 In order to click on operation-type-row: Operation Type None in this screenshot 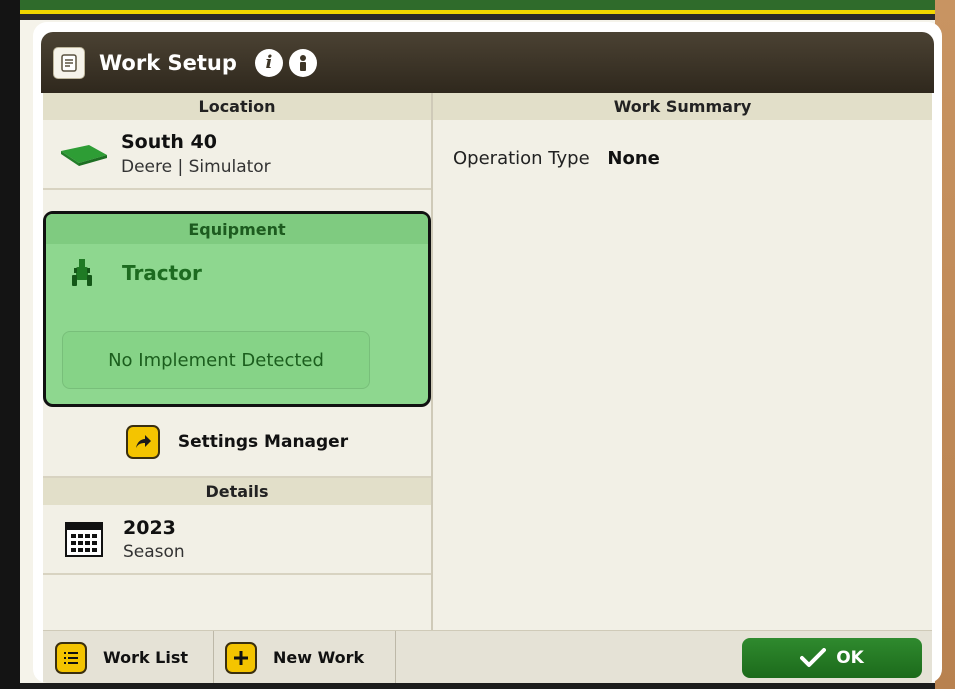, I will do `click(682, 144)`.